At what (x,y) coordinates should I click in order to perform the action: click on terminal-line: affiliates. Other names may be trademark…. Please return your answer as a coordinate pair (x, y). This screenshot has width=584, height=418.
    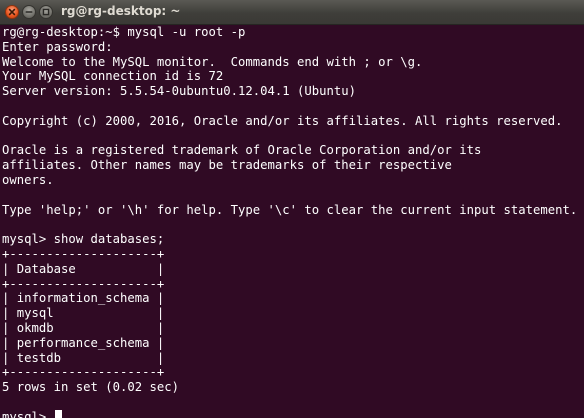
    Looking at the image, I should click on (227, 165).